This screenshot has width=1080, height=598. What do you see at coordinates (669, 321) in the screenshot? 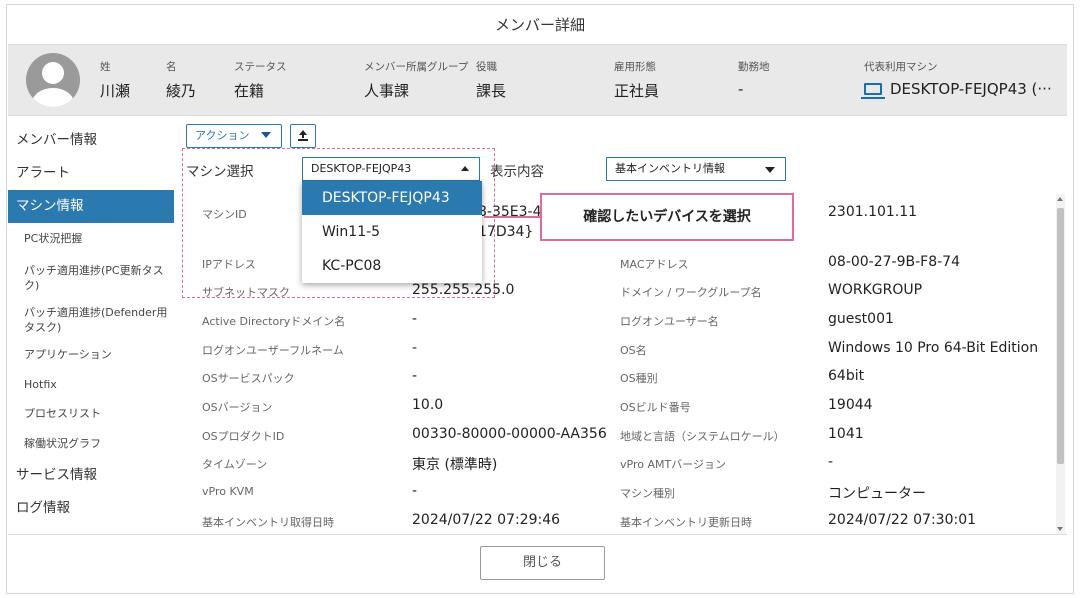
I see `detail-key: ログオンユーザー名` at bounding box center [669, 321].